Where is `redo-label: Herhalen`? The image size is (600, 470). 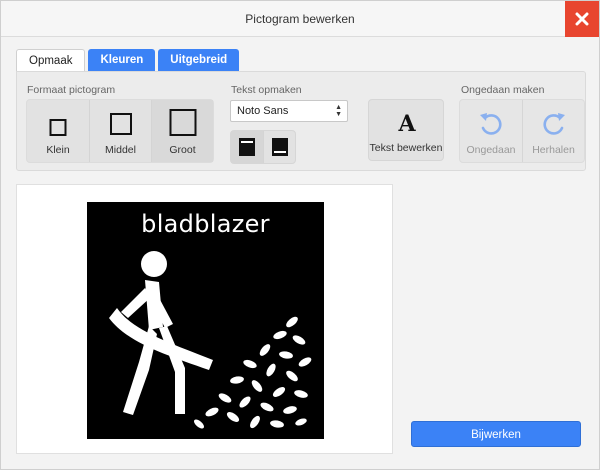
redo-label: Herhalen is located at coordinates (553, 150).